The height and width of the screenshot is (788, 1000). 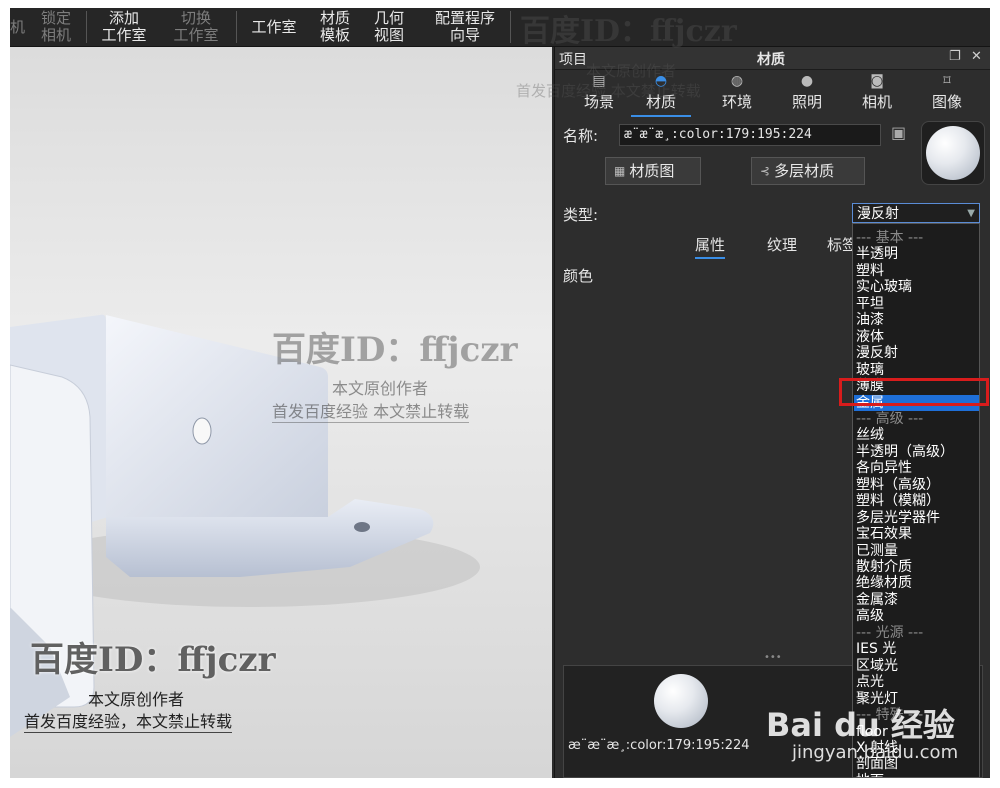 What do you see at coordinates (916, 567) in the screenshot?
I see `dropdown-option: 散射介质` at bounding box center [916, 567].